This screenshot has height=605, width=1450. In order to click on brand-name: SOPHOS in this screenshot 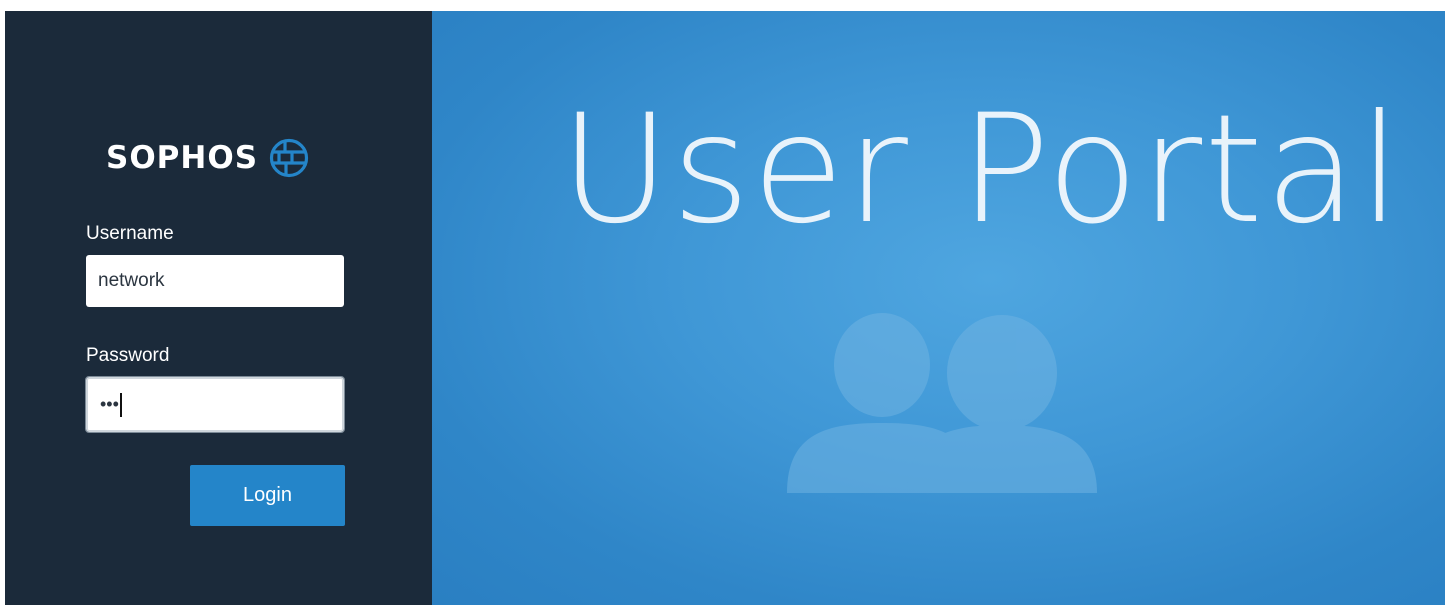, I will do `click(182, 158)`.